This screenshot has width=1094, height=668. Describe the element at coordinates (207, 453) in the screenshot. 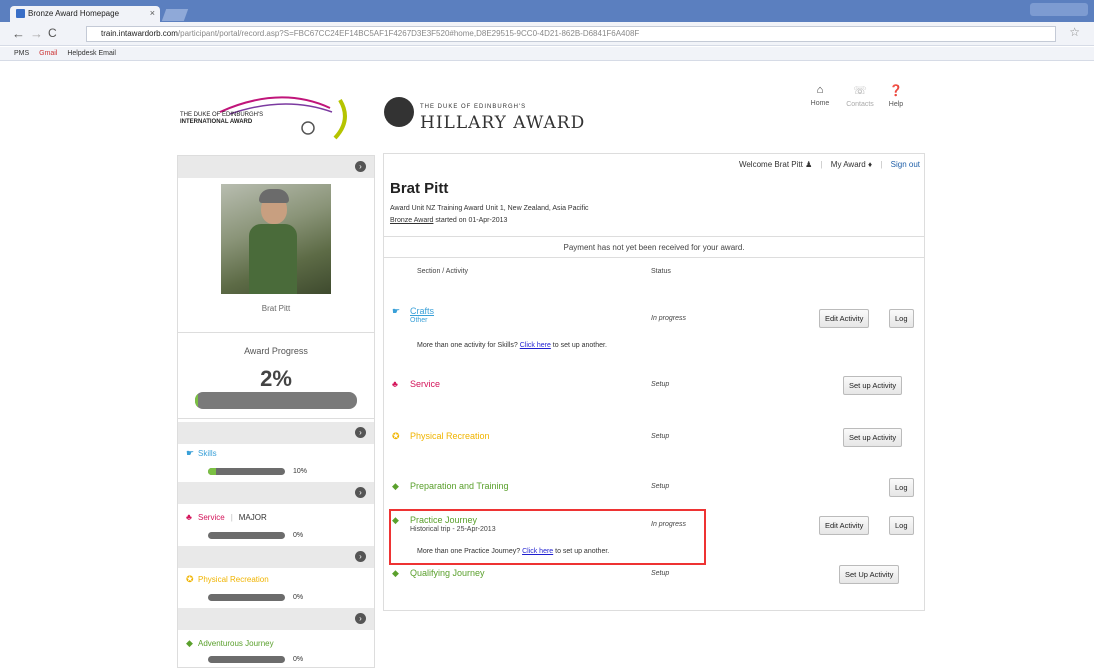

I see `section-skills-label: Skills` at that location.